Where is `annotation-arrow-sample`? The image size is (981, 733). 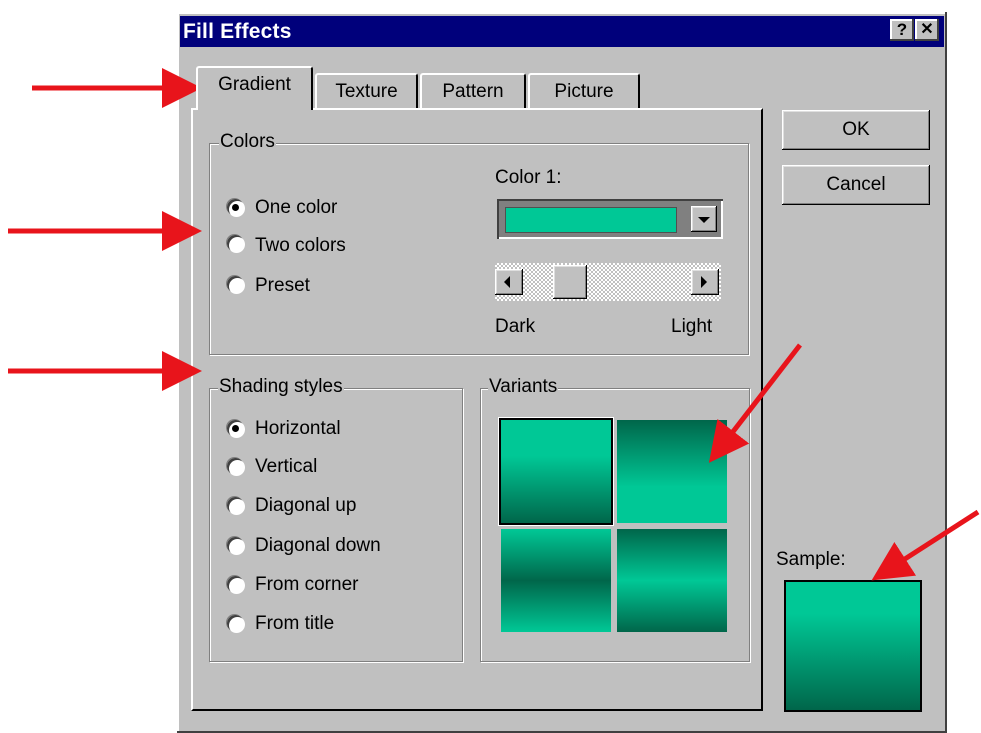 annotation-arrow-sample is located at coordinates (925, 545).